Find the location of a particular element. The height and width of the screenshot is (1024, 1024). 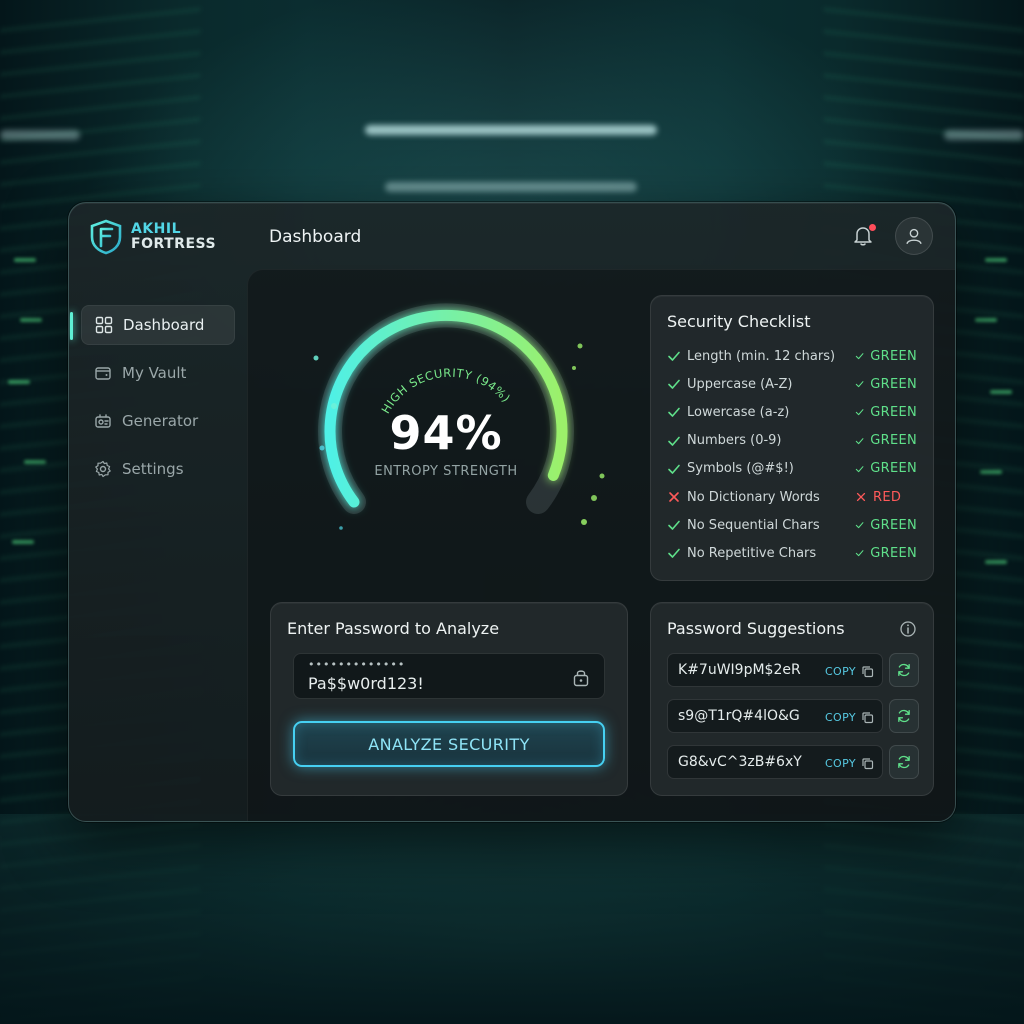

sidebar-item-label: Settings is located at coordinates (153, 469).